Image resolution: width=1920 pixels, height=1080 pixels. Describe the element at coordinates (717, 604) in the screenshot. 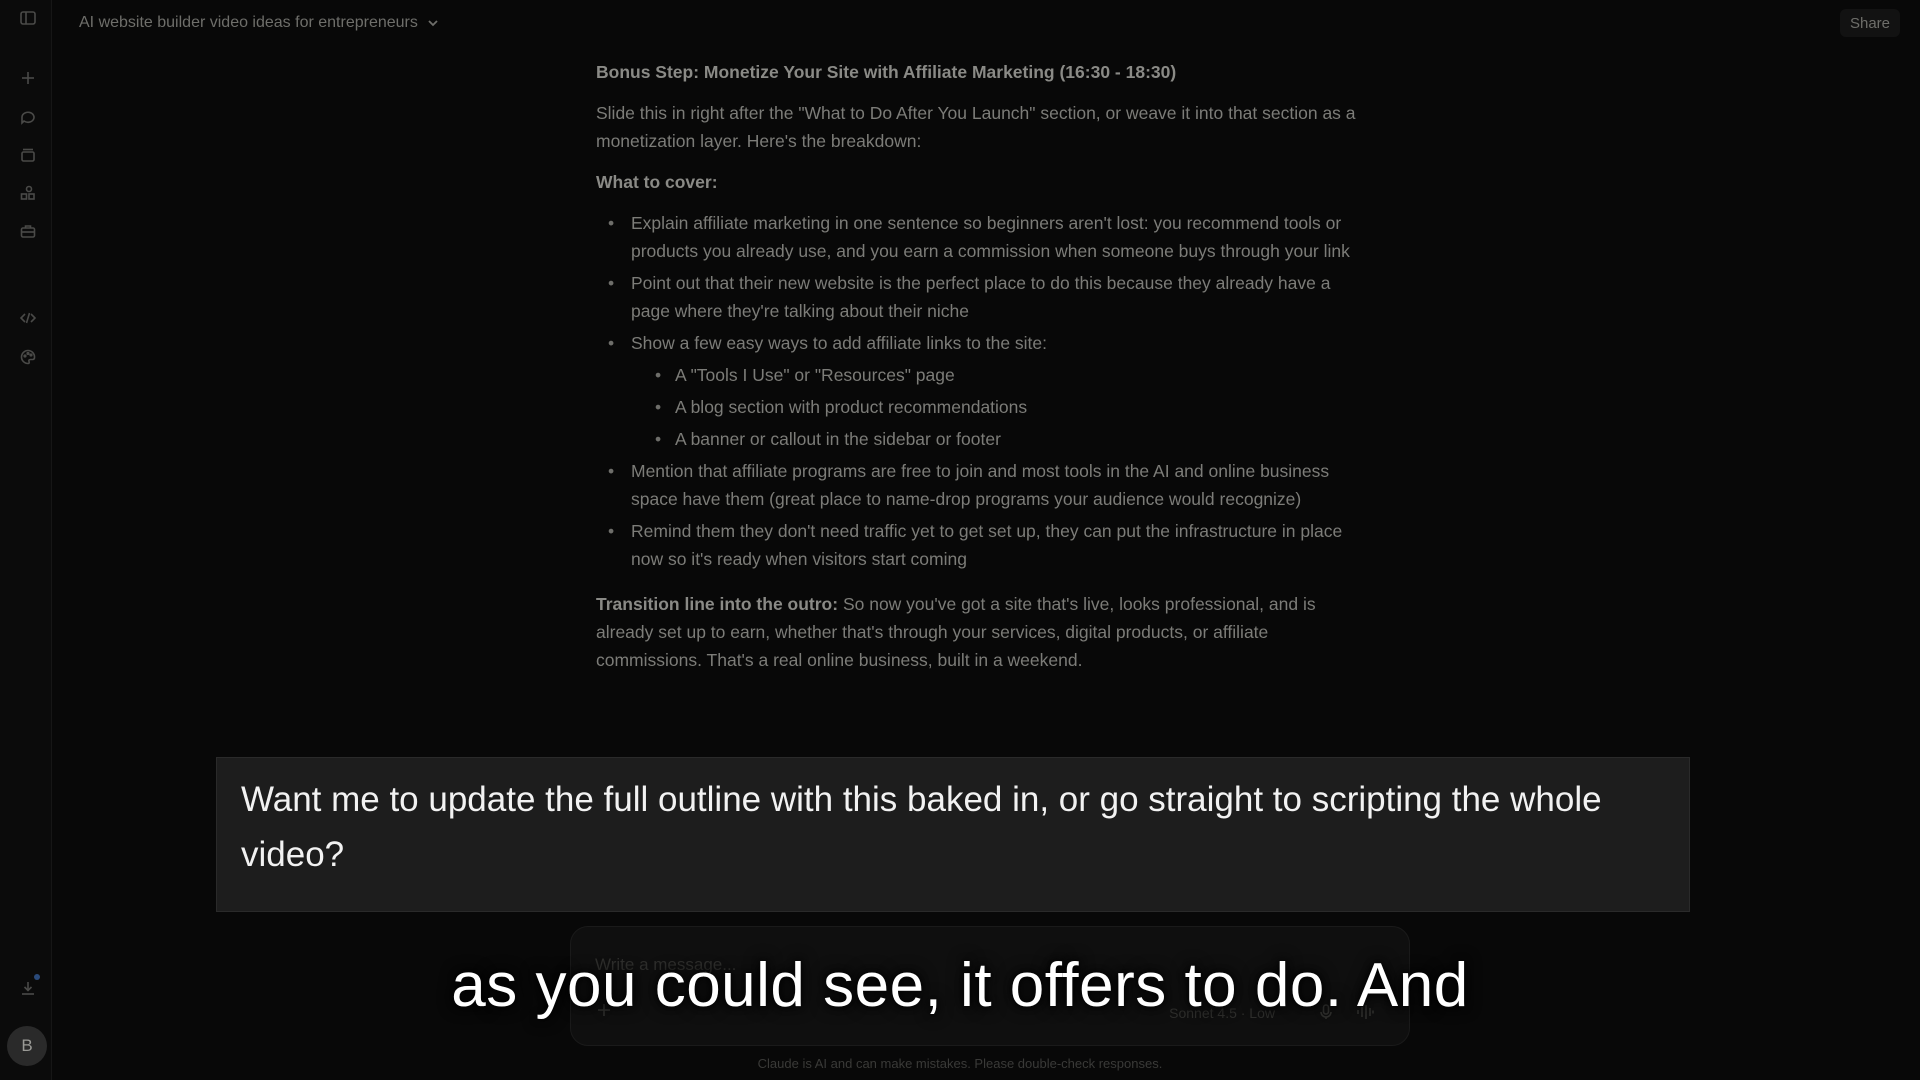

I see `transition-label: Transition line into the outro:` at that location.